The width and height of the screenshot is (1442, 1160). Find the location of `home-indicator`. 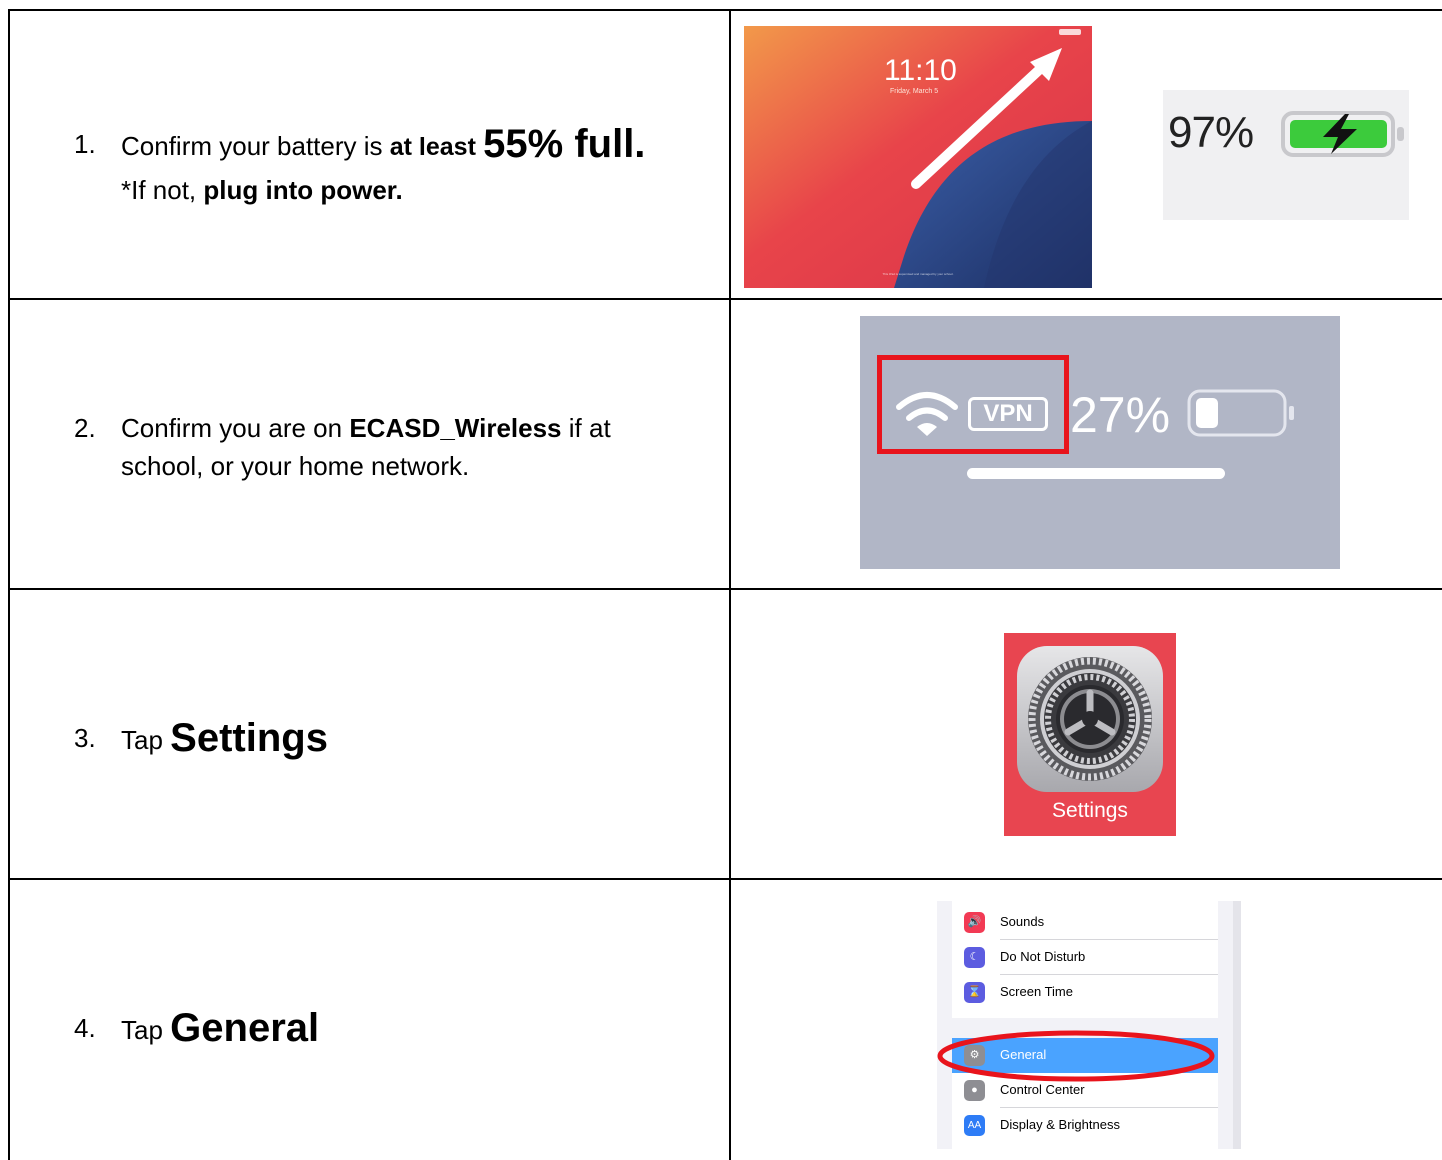

home-indicator is located at coordinates (1096, 473).